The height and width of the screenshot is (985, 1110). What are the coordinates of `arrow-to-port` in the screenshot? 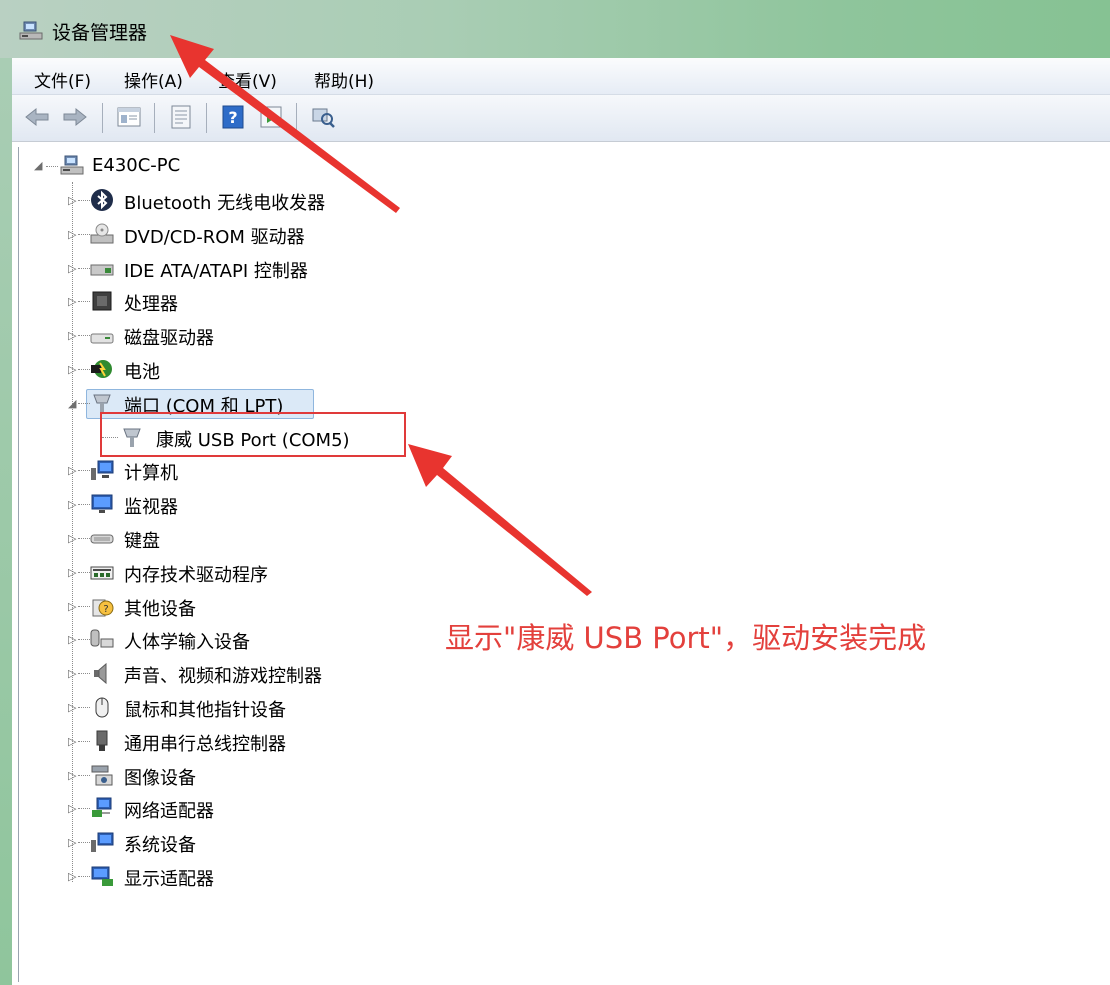 It's located at (500, 520).